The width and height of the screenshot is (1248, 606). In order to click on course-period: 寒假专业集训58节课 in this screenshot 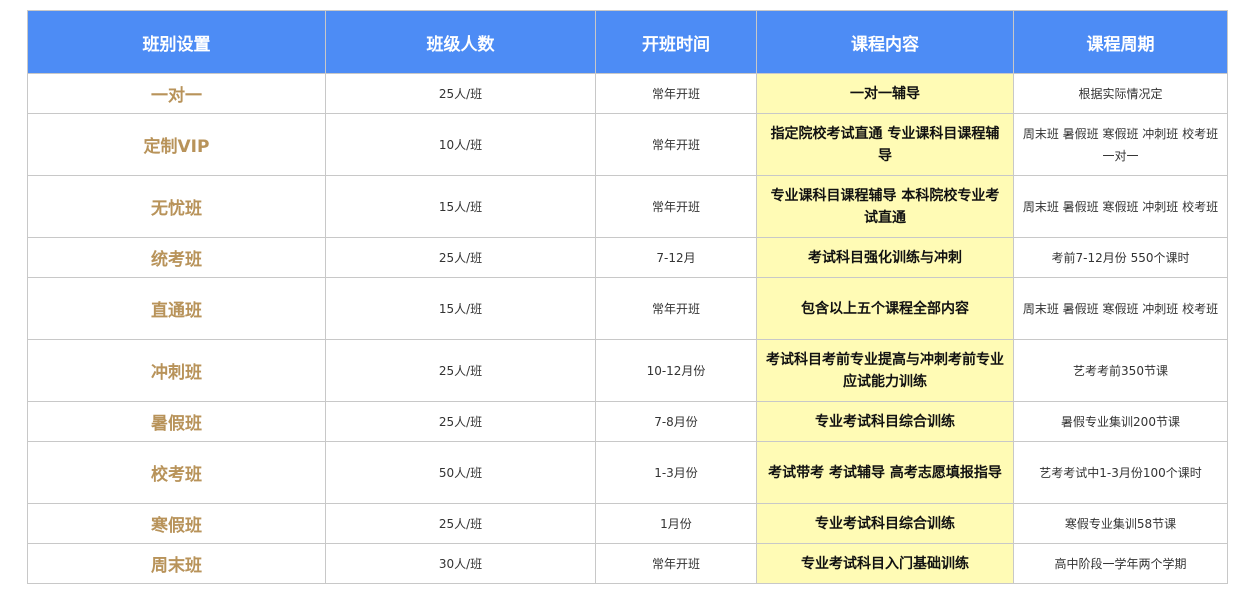, I will do `click(1120, 523)`.